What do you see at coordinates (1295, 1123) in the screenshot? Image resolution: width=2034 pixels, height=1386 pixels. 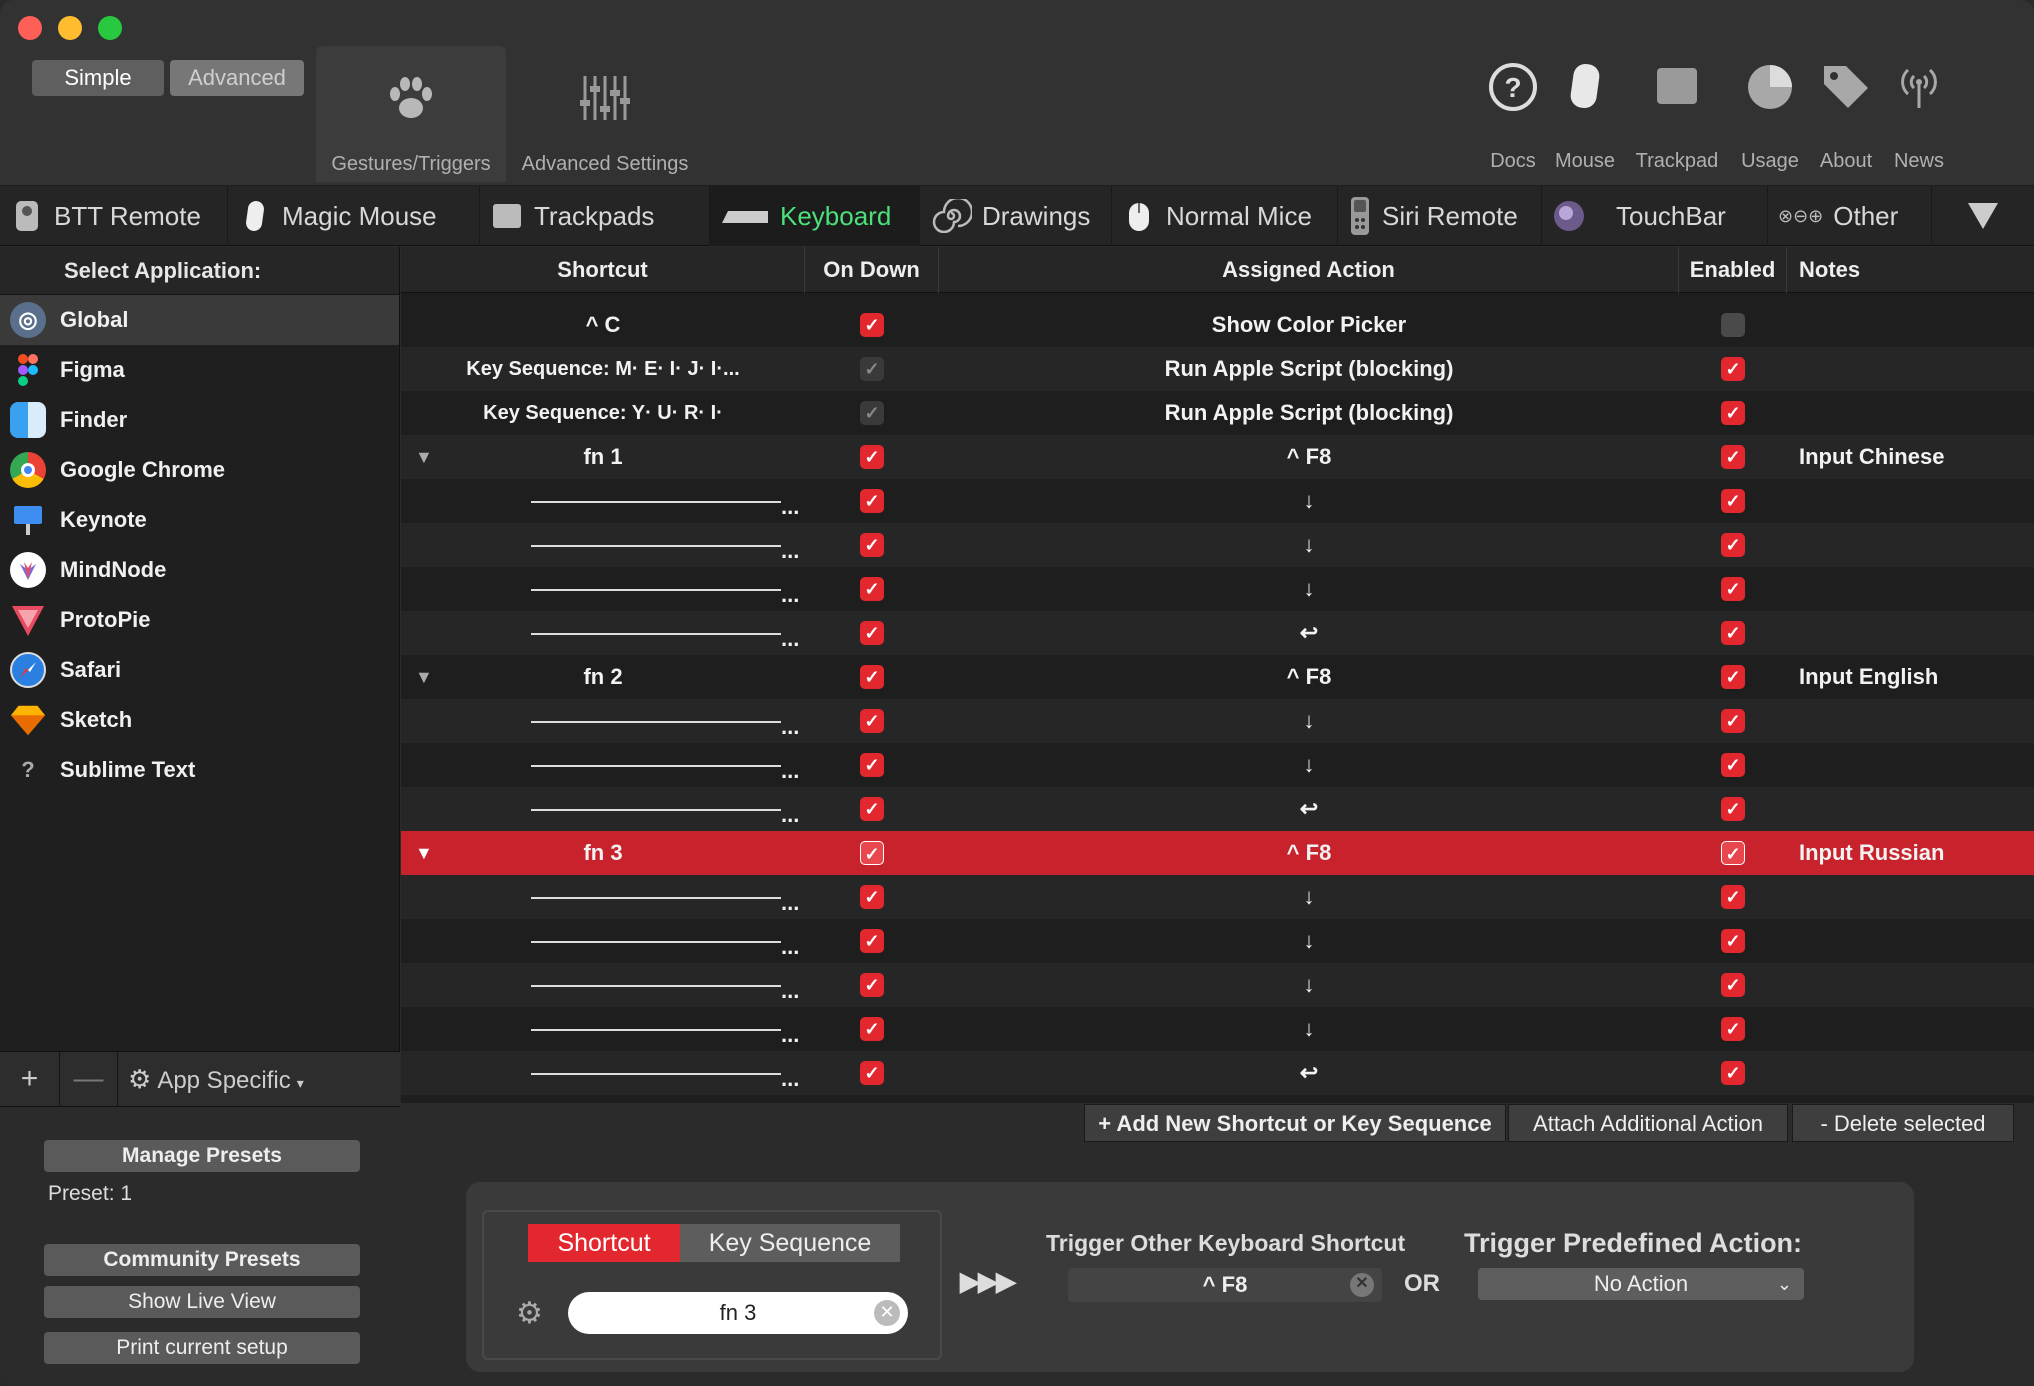 I see `add-shortcut-button: + Add New Shortcut or Key Sequence` at bounding box center [1295, 1123].